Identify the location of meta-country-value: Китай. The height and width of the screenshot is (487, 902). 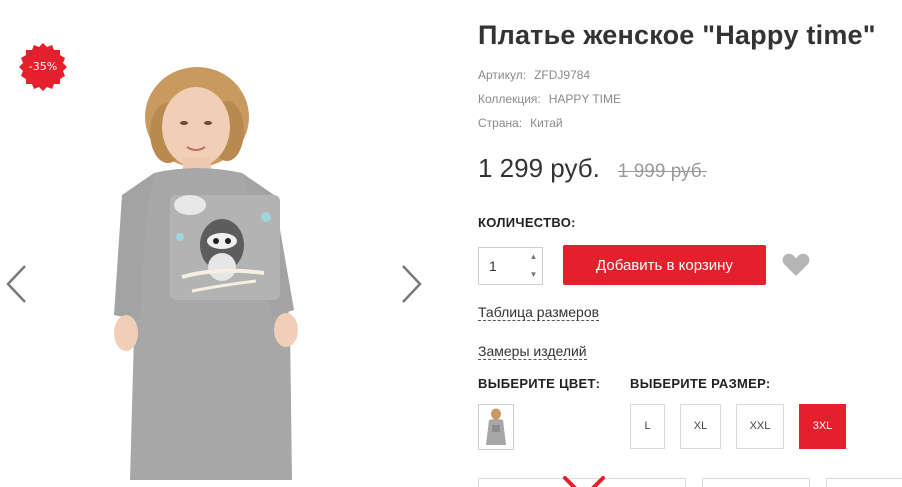
(546, 123).